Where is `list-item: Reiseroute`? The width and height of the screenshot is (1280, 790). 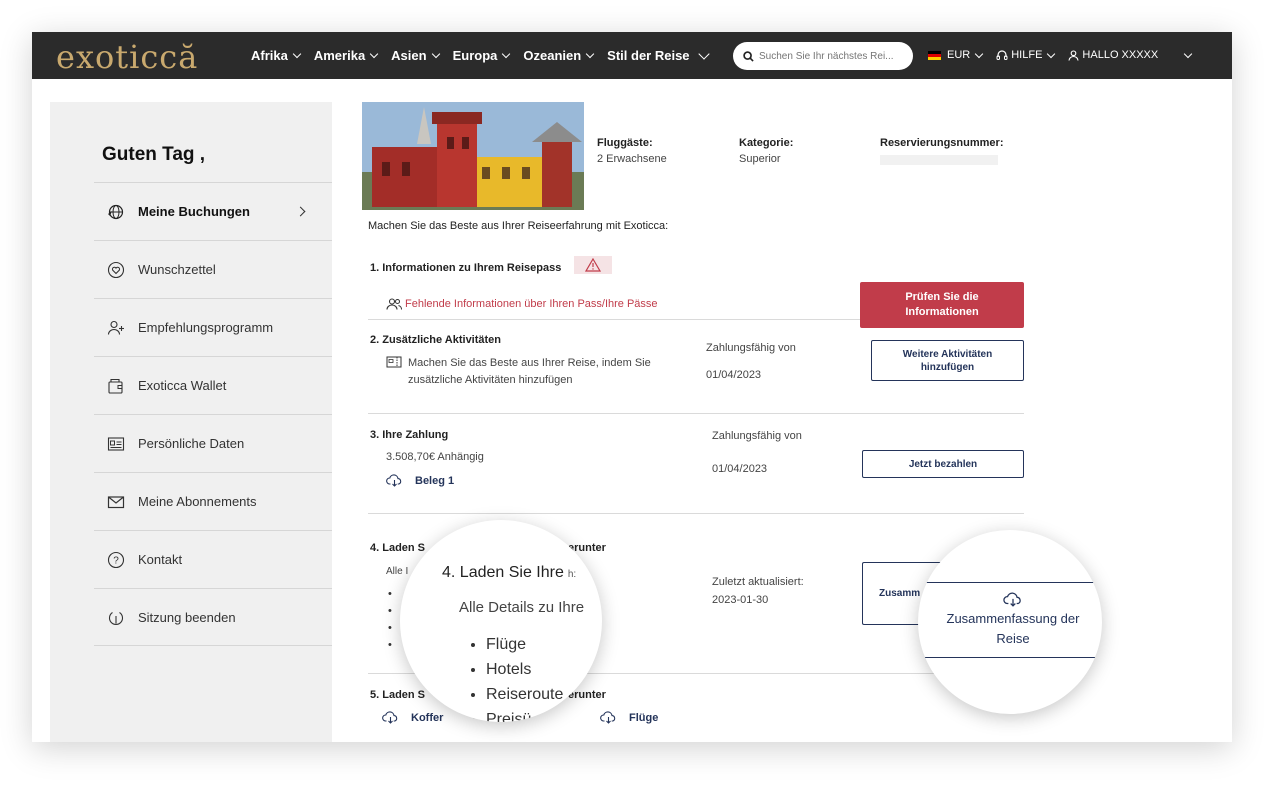 list-item: Reiseroute is located at coordinates (524, 694).